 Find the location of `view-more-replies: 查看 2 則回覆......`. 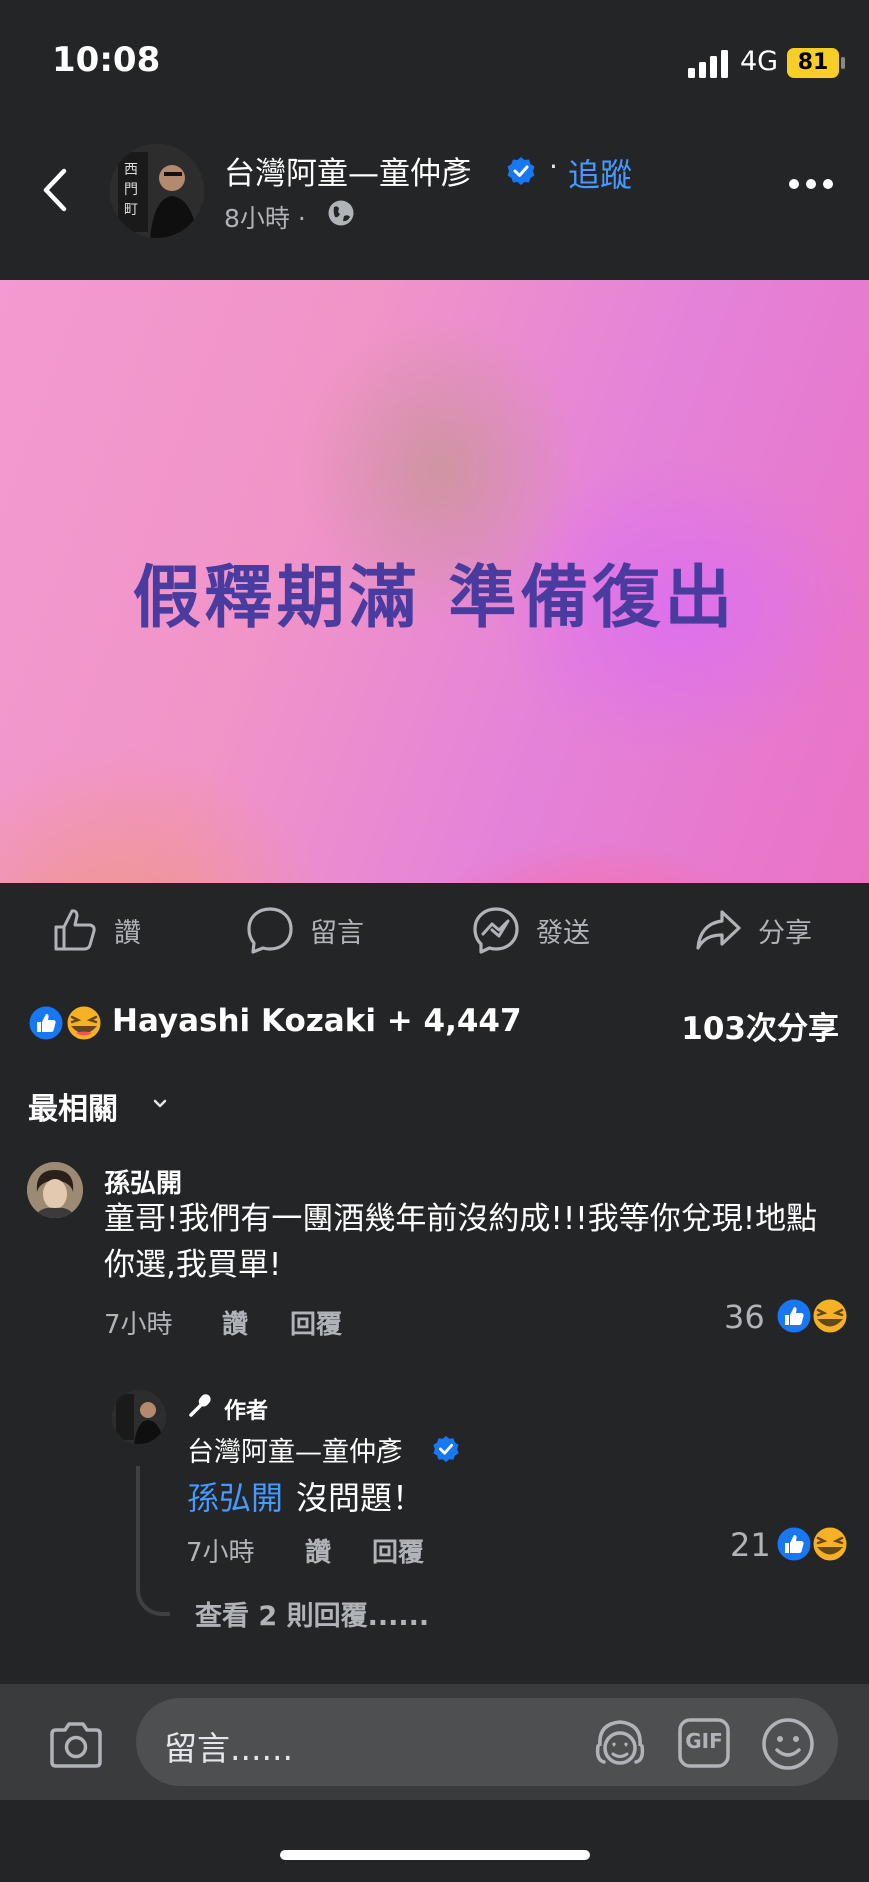

view-more-replies: 查看 2 則回覆...... is located at coordinates (312, 1613).